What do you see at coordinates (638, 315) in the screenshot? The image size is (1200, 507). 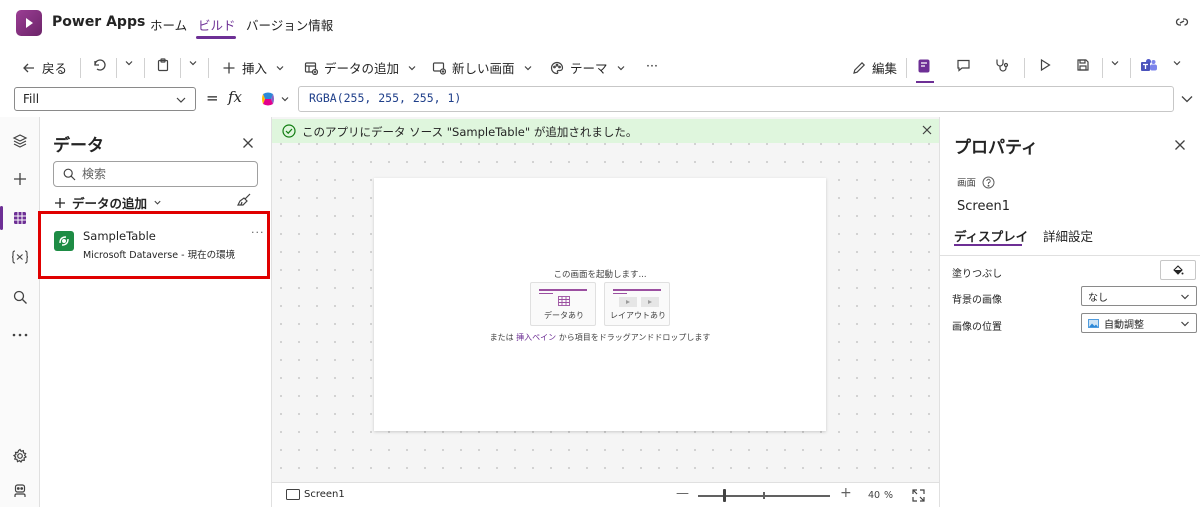 I see `layout-label: レイアウトあり` at bounding box center [638, 315].